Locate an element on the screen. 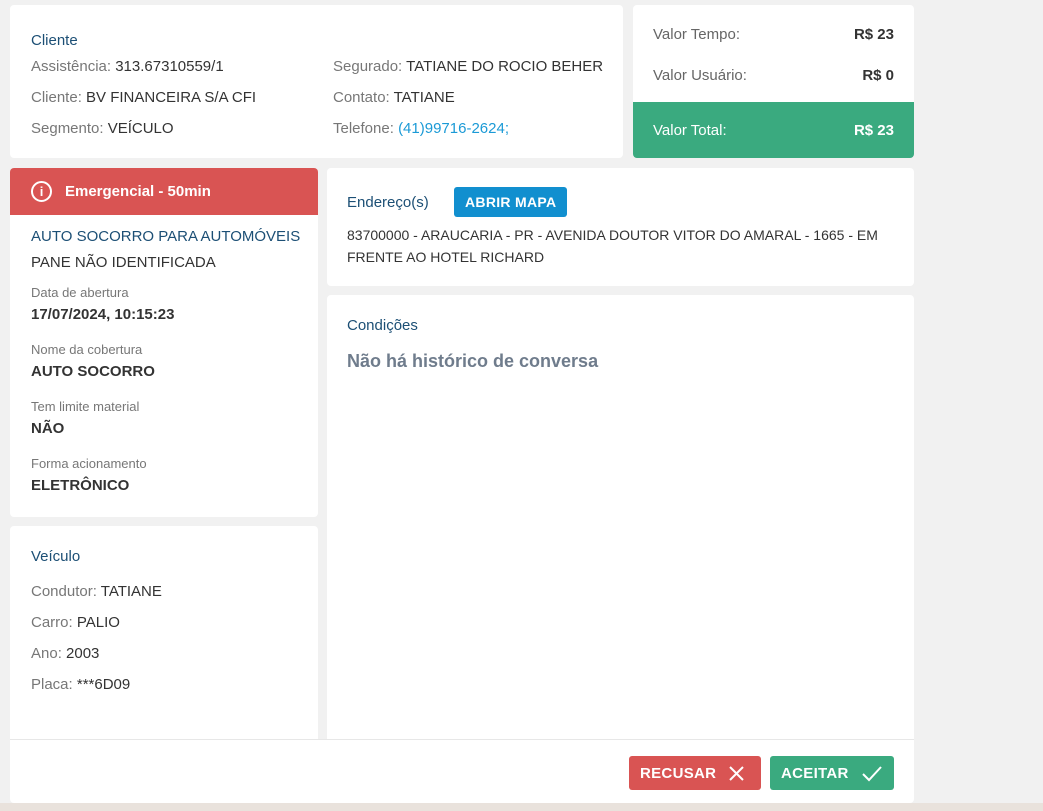 The width and height of the screenshot is (1043, 811). condicoes-empty-message: Não há histórico de conversa is located at coordinates (473, 361).